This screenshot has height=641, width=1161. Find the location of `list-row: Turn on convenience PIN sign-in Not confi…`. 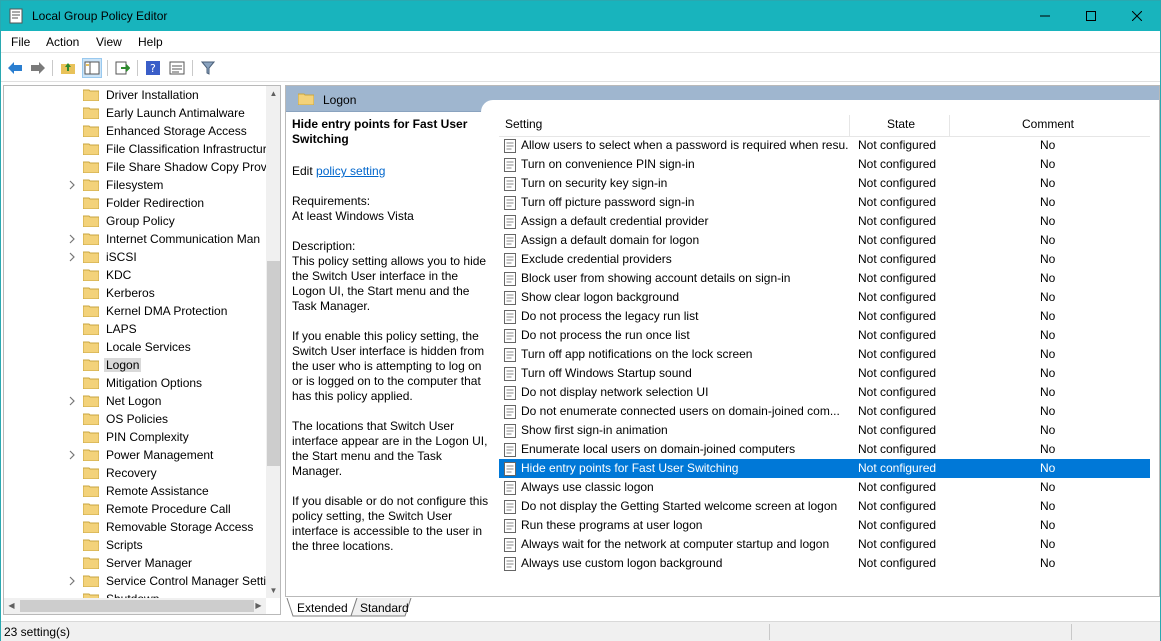

list-row: Turn on convenience PIN sign-in Not confi… is located at coordinates (824, 164).